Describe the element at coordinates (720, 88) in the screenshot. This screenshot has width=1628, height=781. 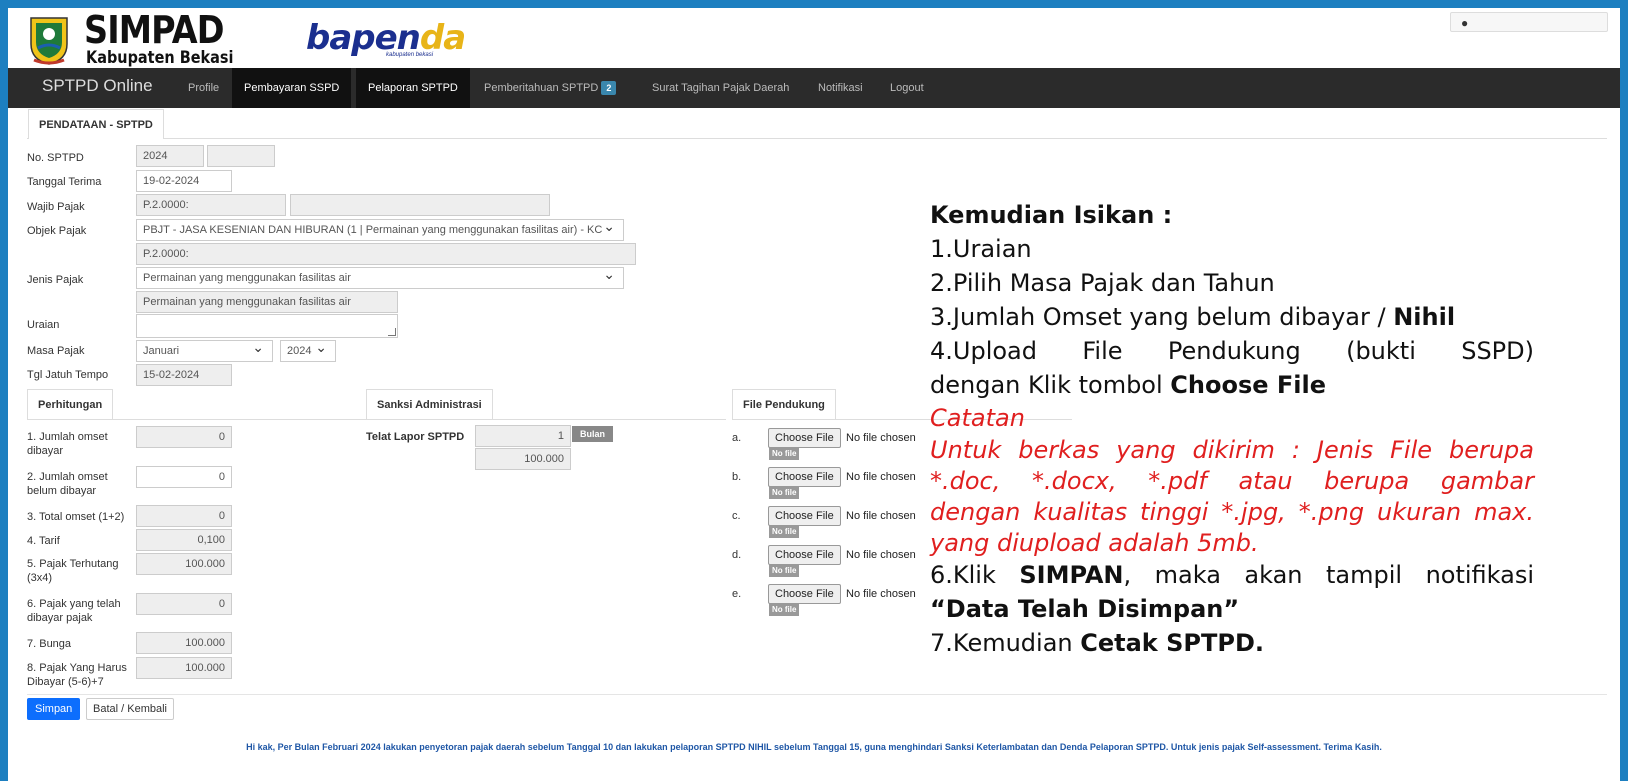
I see `nav-surat-tagihan: Surat Tagihan Pajak Daerah` at that location.